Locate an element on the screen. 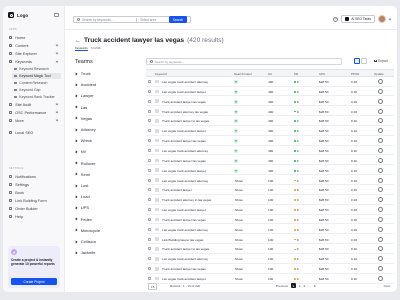 Image resolution: width=400 pixels, height=300 pixels. col-cpc: CPC is located at coordinates (322, 74).